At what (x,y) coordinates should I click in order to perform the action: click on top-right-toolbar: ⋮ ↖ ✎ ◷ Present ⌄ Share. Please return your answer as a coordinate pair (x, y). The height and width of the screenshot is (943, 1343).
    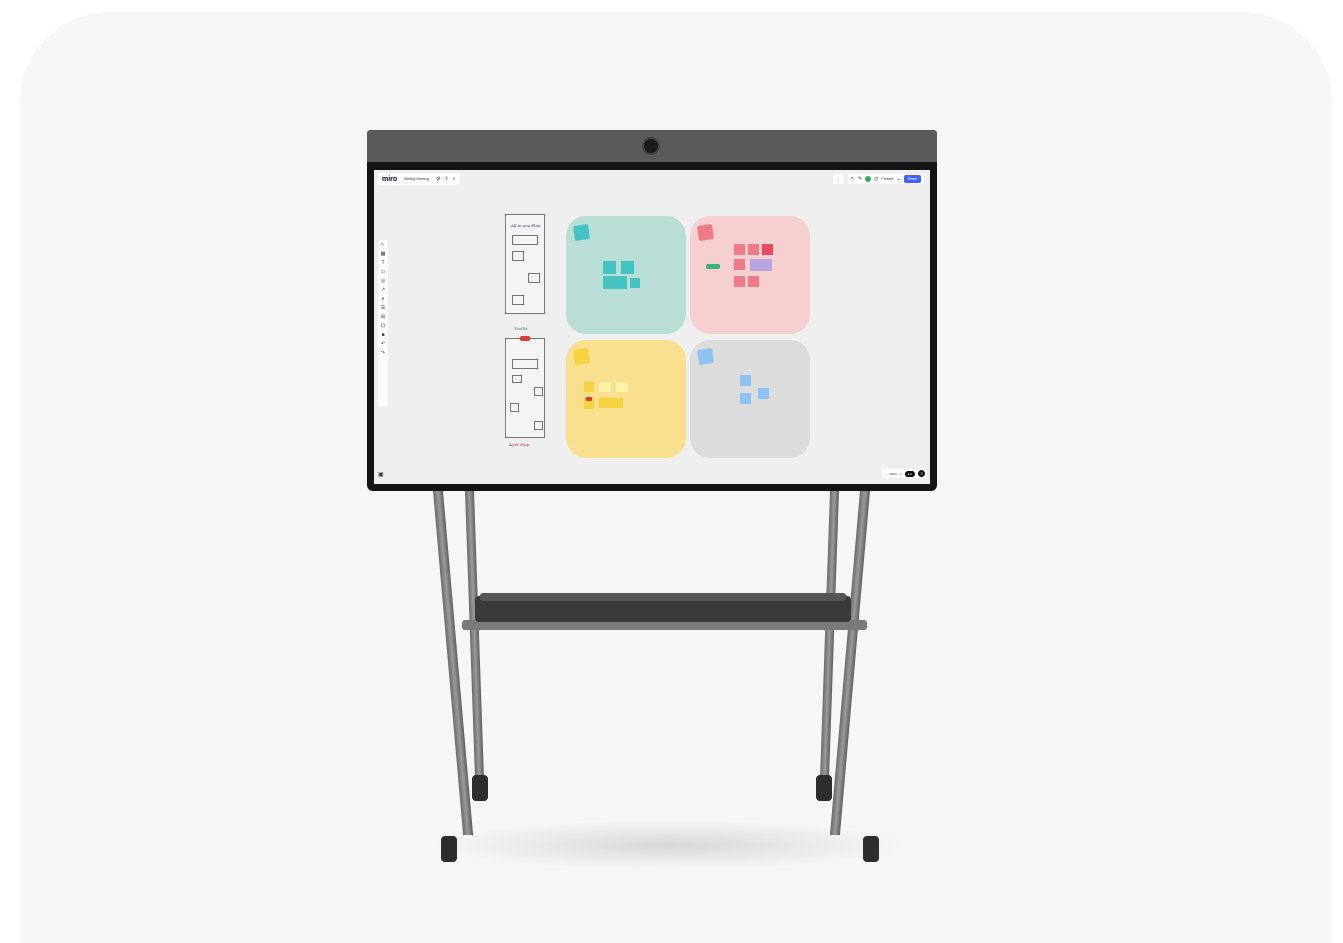
    Looking at the image, I should click on (878, 179).